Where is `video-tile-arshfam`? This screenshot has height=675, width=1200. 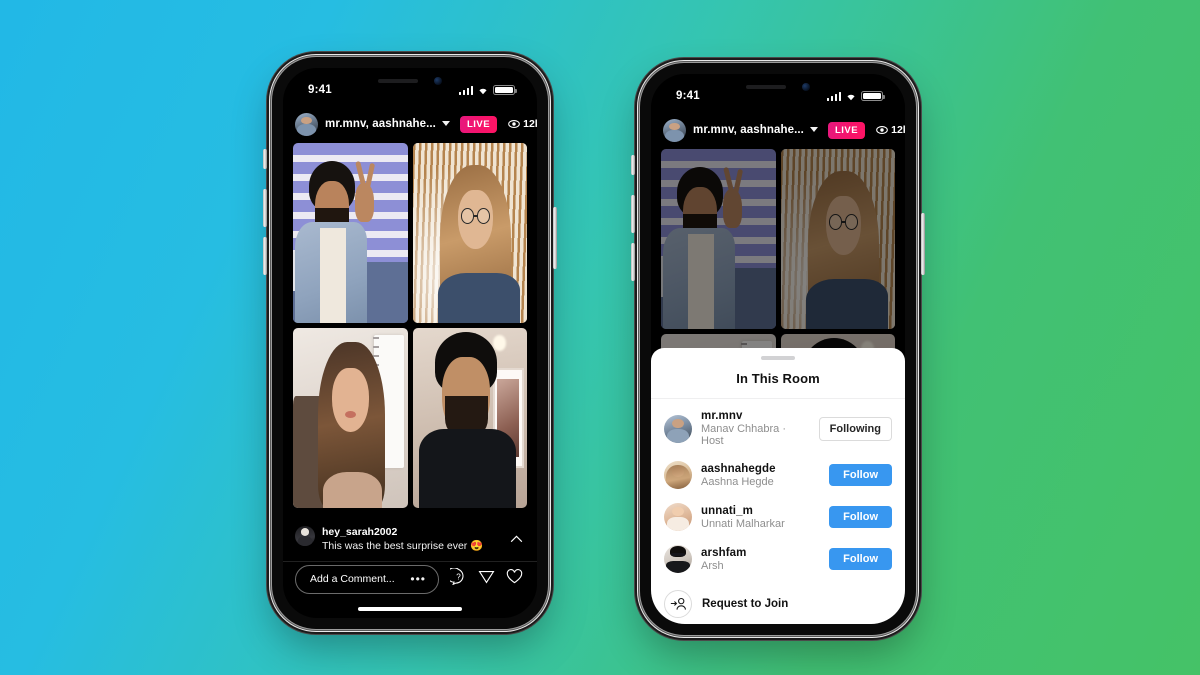 video-tile-arshfam is located at coordinates (469, 418).